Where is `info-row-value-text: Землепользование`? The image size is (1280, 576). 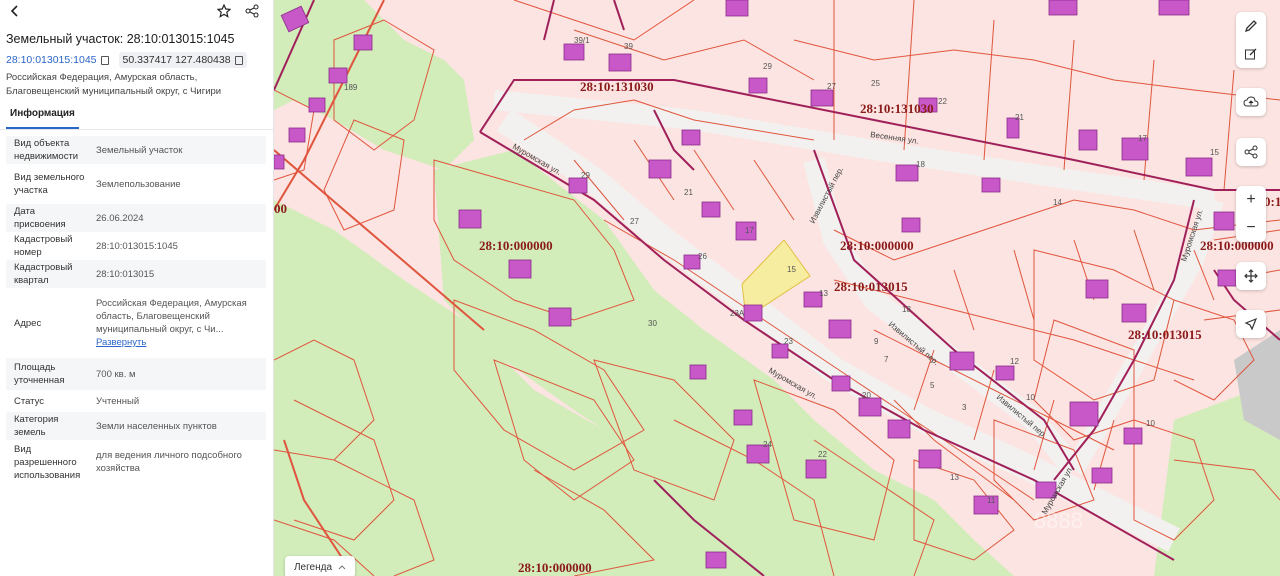 info-row-value-text: Землепользование is located at coordinates (138, 184).